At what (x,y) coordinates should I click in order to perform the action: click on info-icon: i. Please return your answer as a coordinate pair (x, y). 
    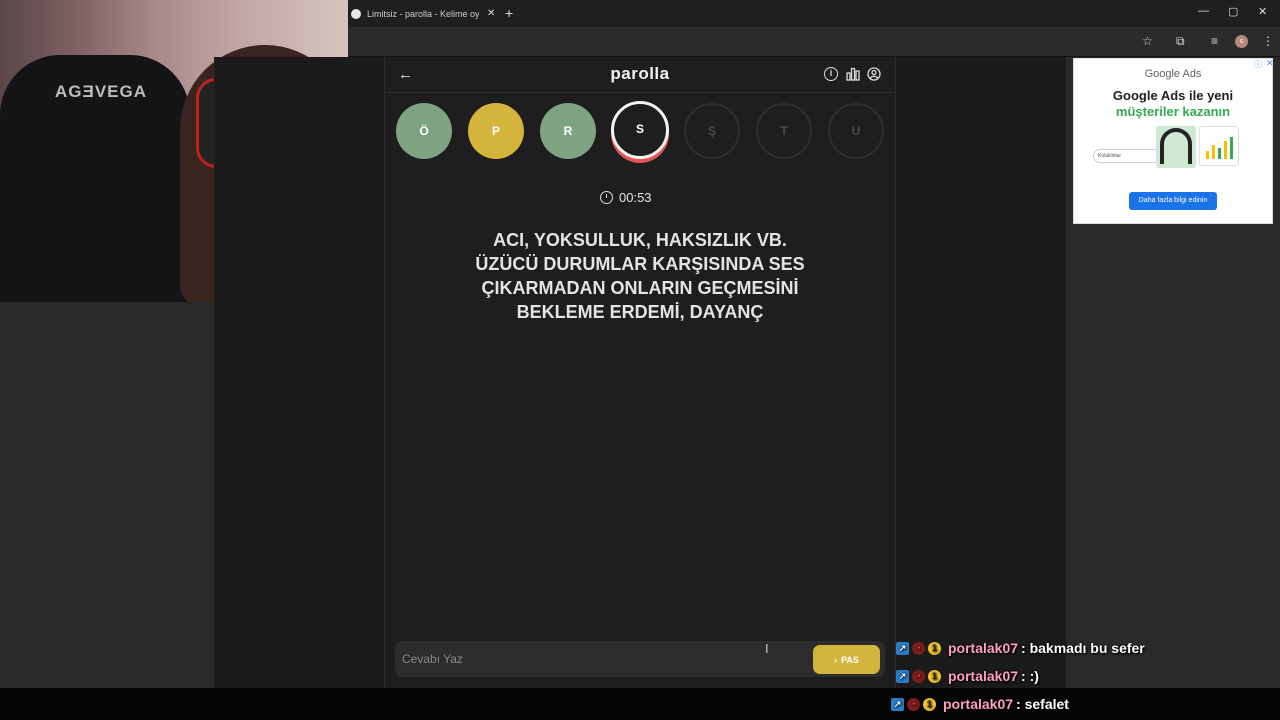
    Looking at the image, I should click on (831, 74).